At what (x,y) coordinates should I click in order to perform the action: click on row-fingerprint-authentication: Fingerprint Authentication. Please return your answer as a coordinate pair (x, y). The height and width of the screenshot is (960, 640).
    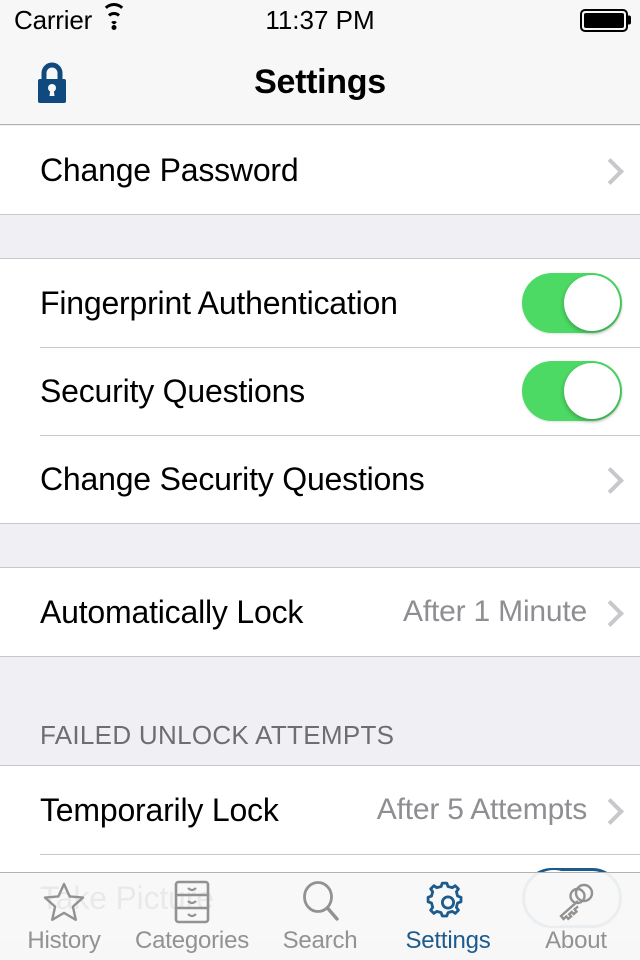
    Looking at the image, I should click on (320, 303).